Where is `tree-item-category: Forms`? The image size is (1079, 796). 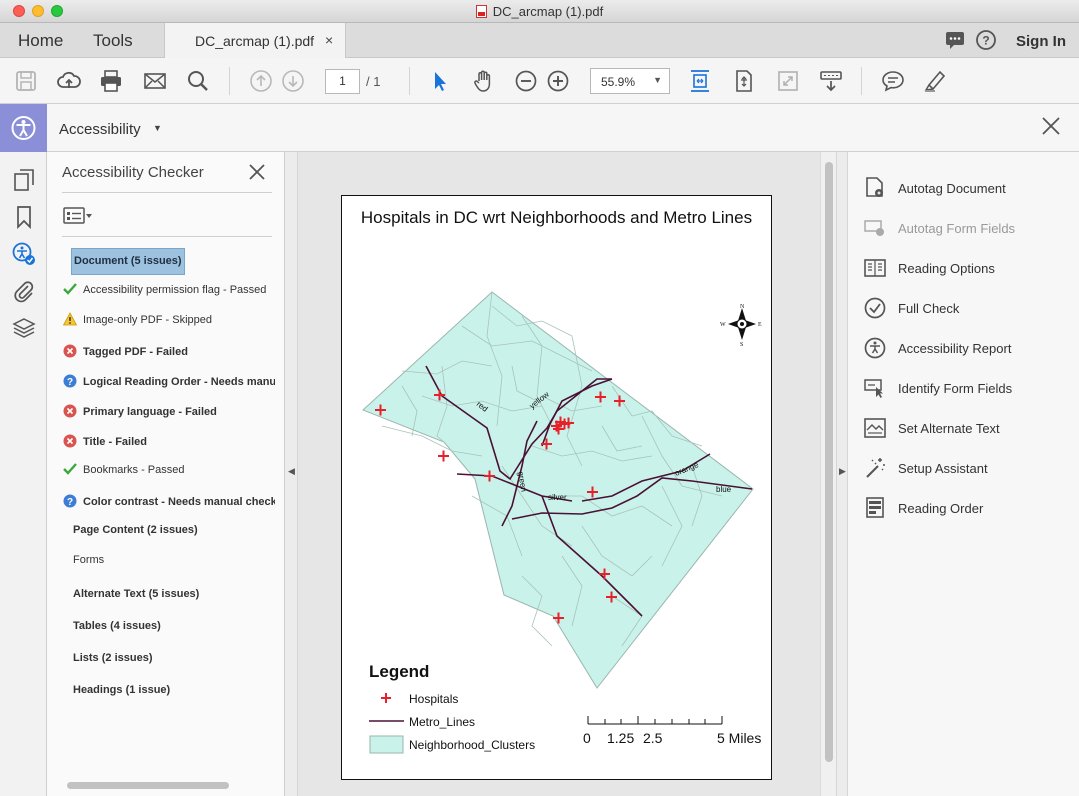 tree-item-category: Forms is located at coordinates (178, 560).